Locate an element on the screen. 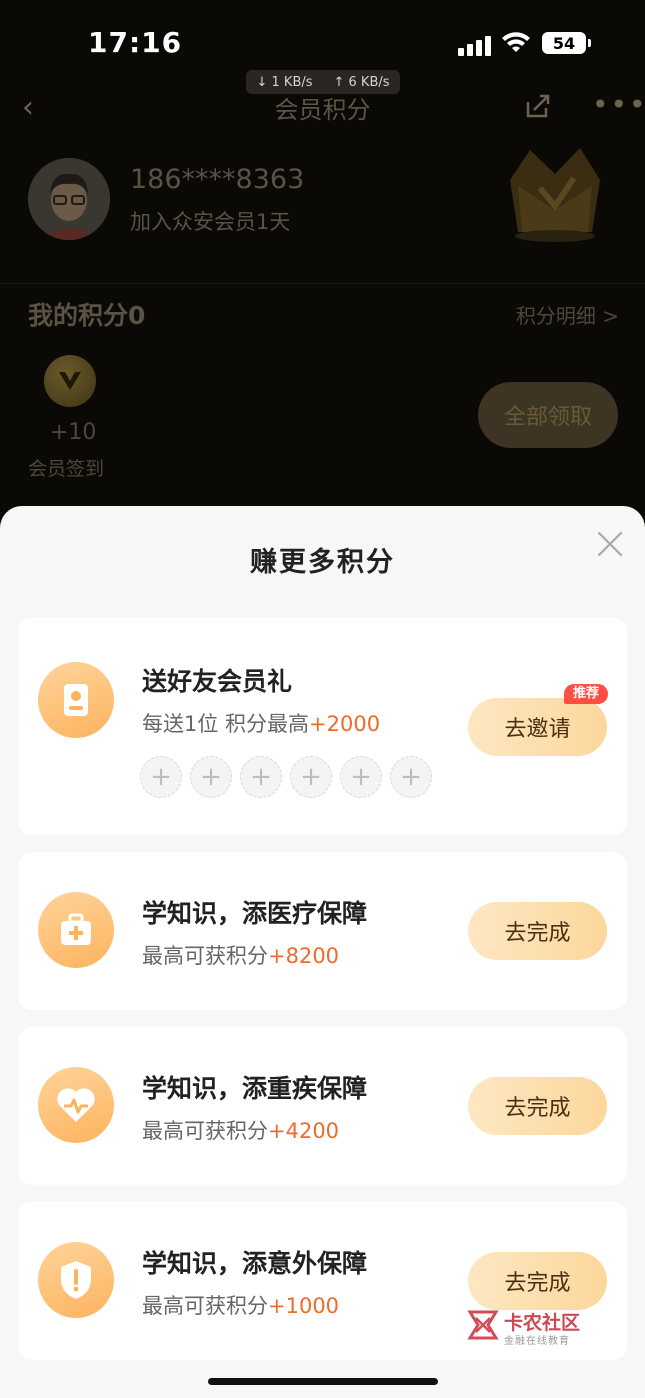  task-title: 送好友会员礼 is located at coordinates (217, 681).